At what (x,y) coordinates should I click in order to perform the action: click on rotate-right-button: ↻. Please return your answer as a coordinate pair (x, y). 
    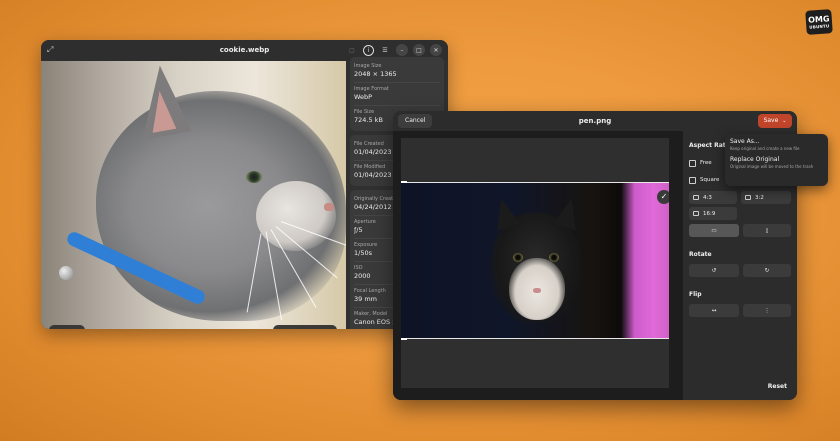
    Looking at the image, I should click on (767, 270).